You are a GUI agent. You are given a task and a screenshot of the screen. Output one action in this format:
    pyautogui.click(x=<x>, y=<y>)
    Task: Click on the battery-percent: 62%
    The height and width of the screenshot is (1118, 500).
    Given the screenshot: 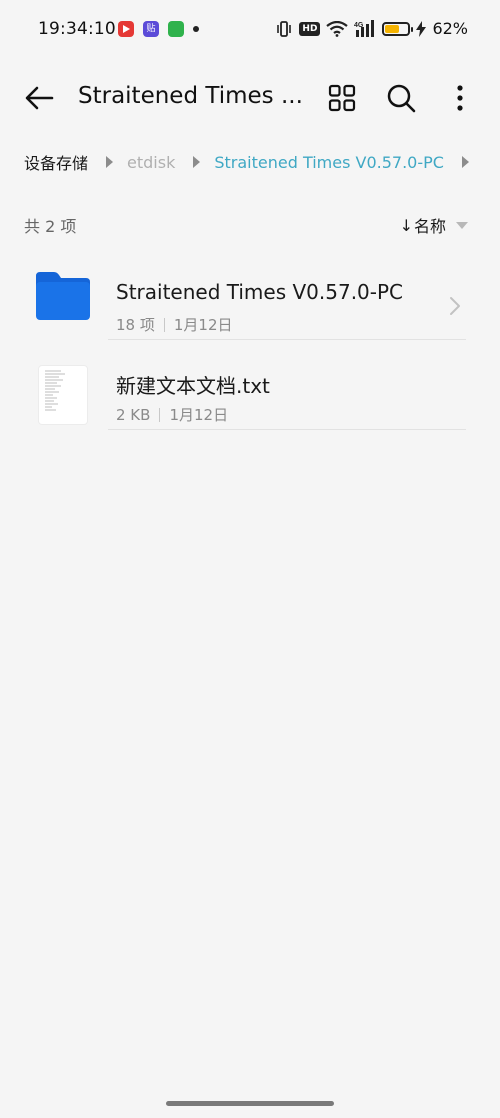 What is the action you would take?
    pyautogui.click(x=450, y=28)
    